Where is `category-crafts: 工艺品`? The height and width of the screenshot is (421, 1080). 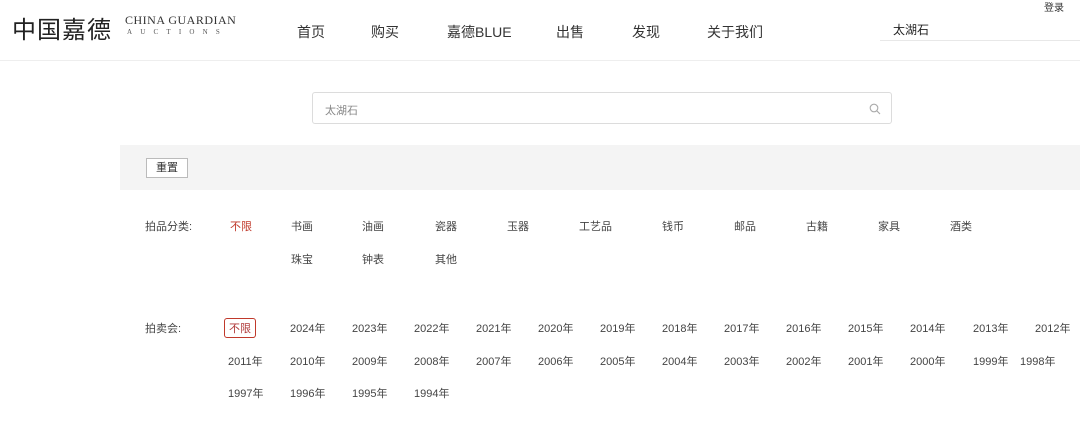 category-crafts: 工艺品 is located at coordinates (595, 226).